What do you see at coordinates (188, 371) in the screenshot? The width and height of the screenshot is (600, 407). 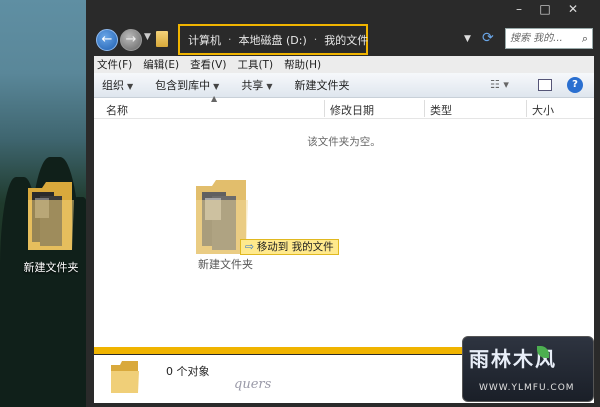 I see `item-count: 0 个对象` at bounding box center [188, 371].